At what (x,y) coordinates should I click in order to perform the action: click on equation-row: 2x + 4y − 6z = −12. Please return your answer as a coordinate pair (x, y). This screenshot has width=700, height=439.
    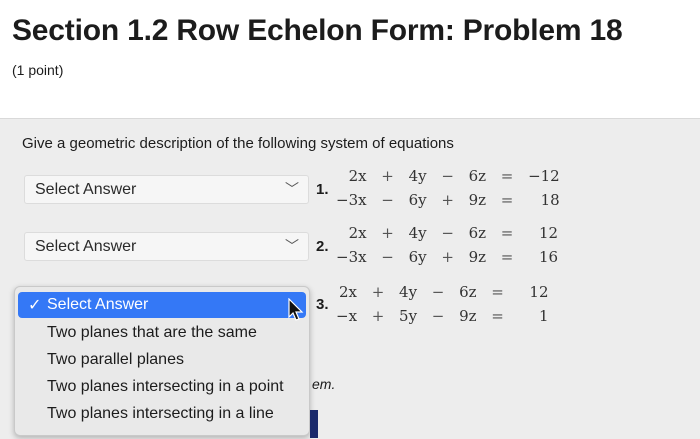
    Looking at the image, I should click on (448, 176).